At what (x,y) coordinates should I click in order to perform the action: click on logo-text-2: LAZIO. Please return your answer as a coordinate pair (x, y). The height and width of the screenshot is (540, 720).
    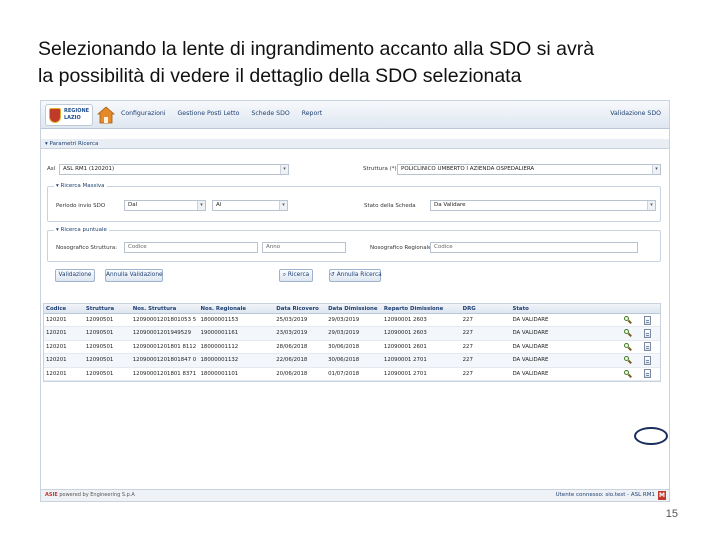
    Looking at the image, I should click on (72, 118).